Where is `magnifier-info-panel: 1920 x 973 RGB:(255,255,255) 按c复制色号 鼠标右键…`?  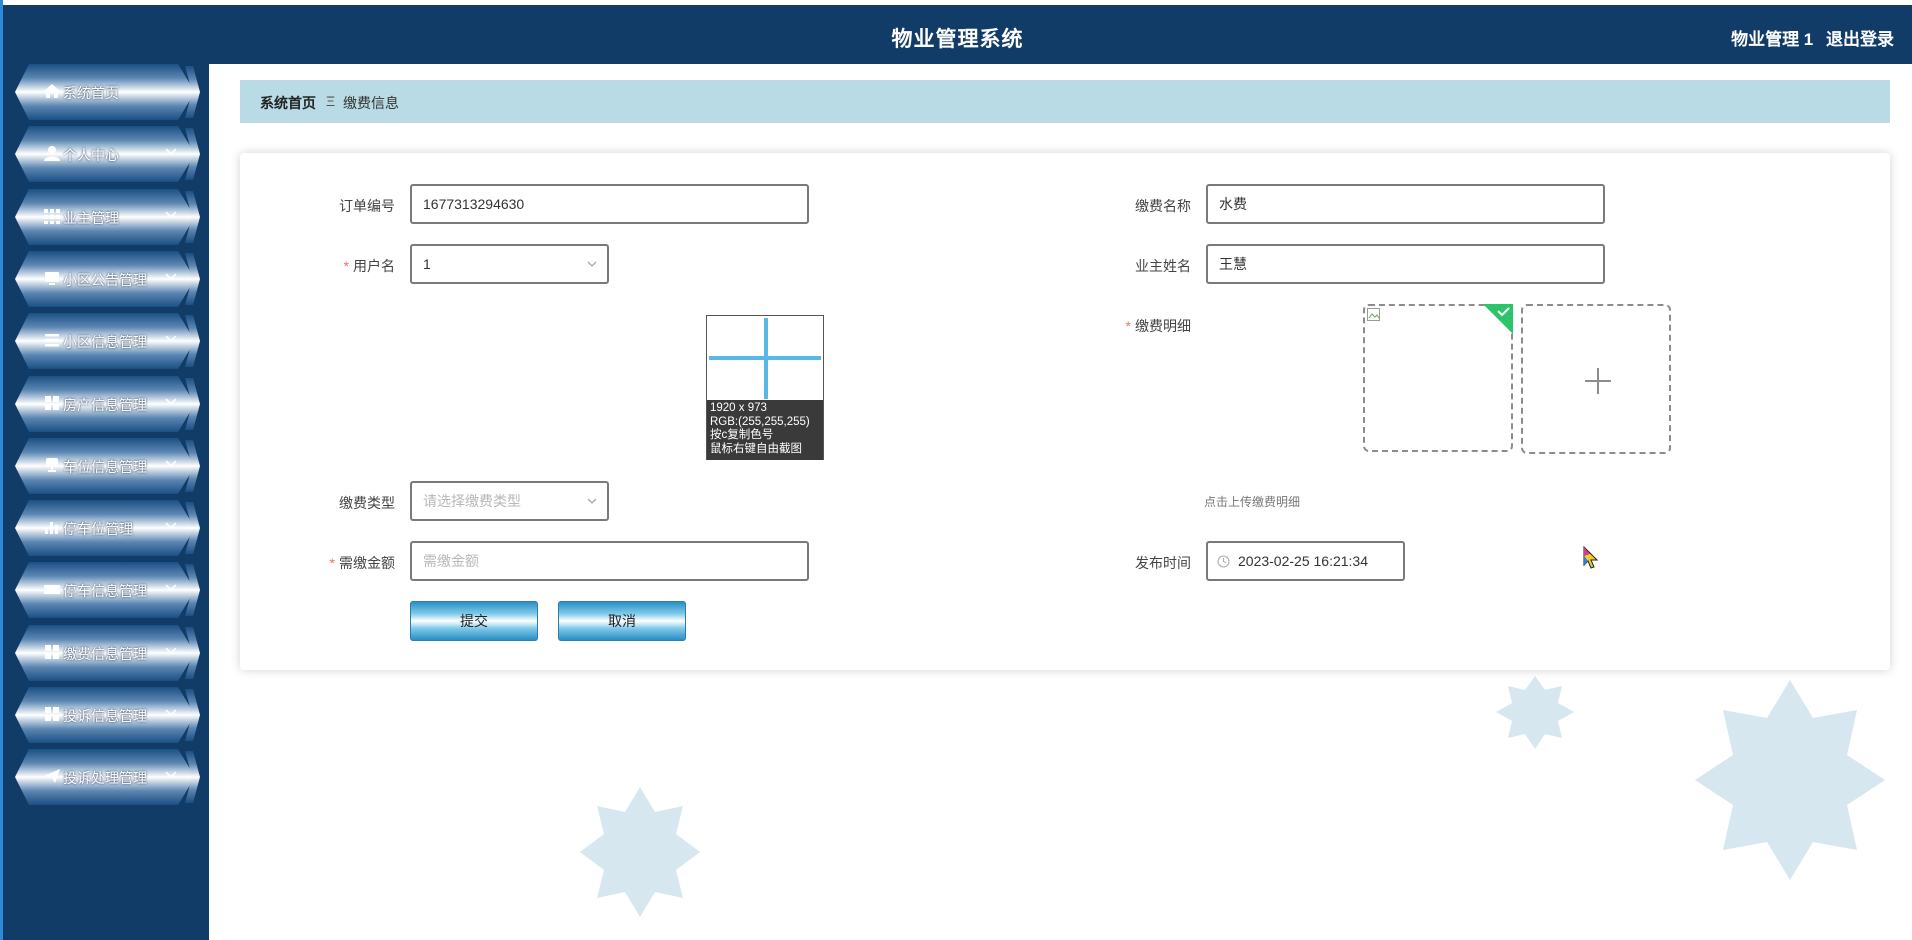 magnifier-info-panel: 1920 x 973 RGB:(255,255,255) 按c复制色号 鼠标右键… is located at coordinates (765, 430).